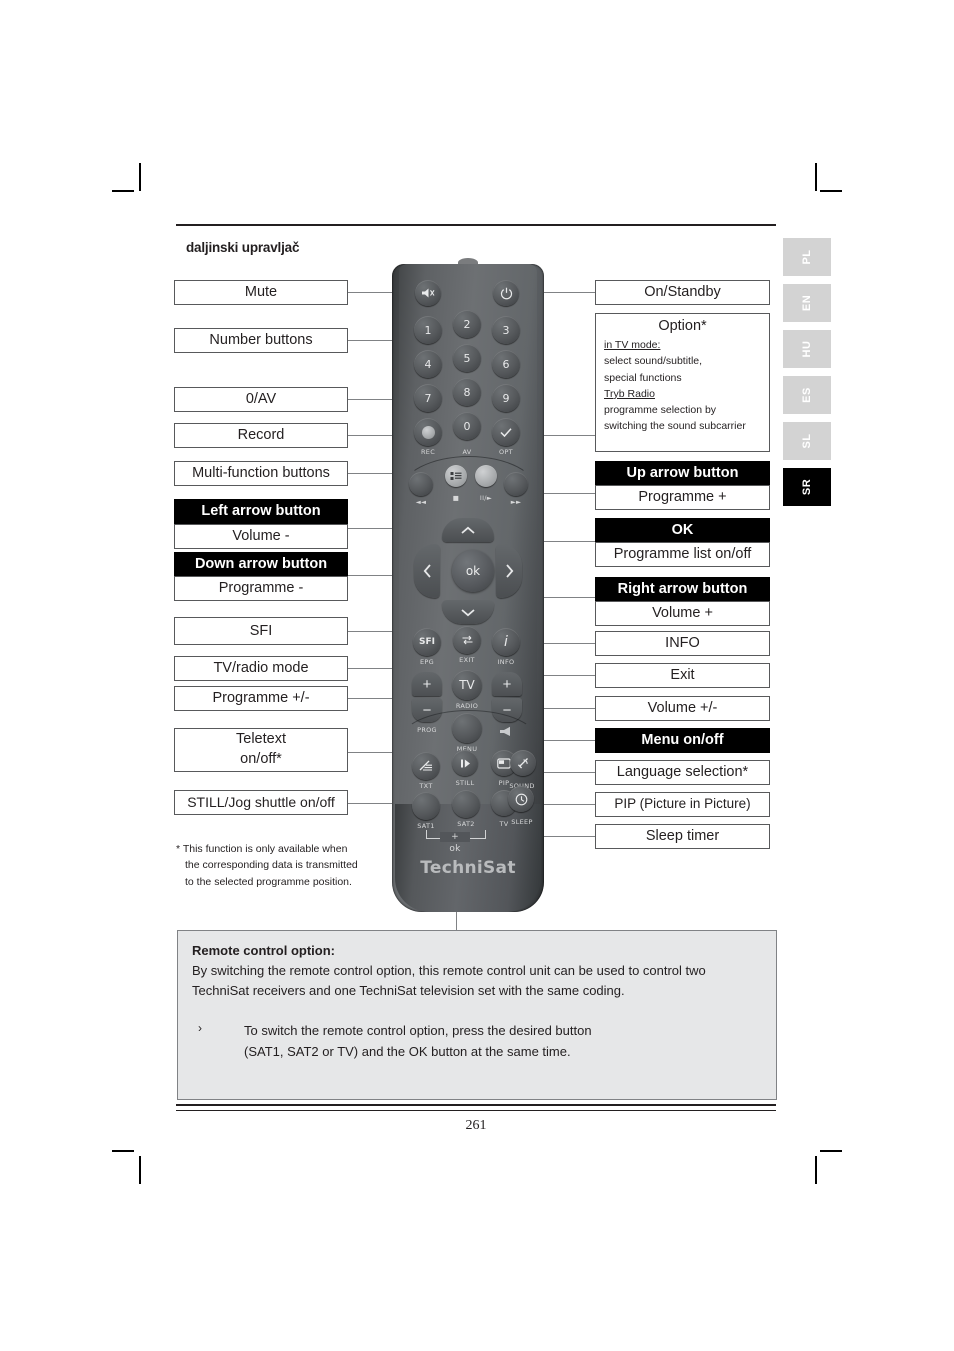 This screenshot has height=1351, width=954. What do you see at coordinates (261, 340) in the screenshot?
I see `label-number-buttons: Number buttons` at bounding box center [261, 340].